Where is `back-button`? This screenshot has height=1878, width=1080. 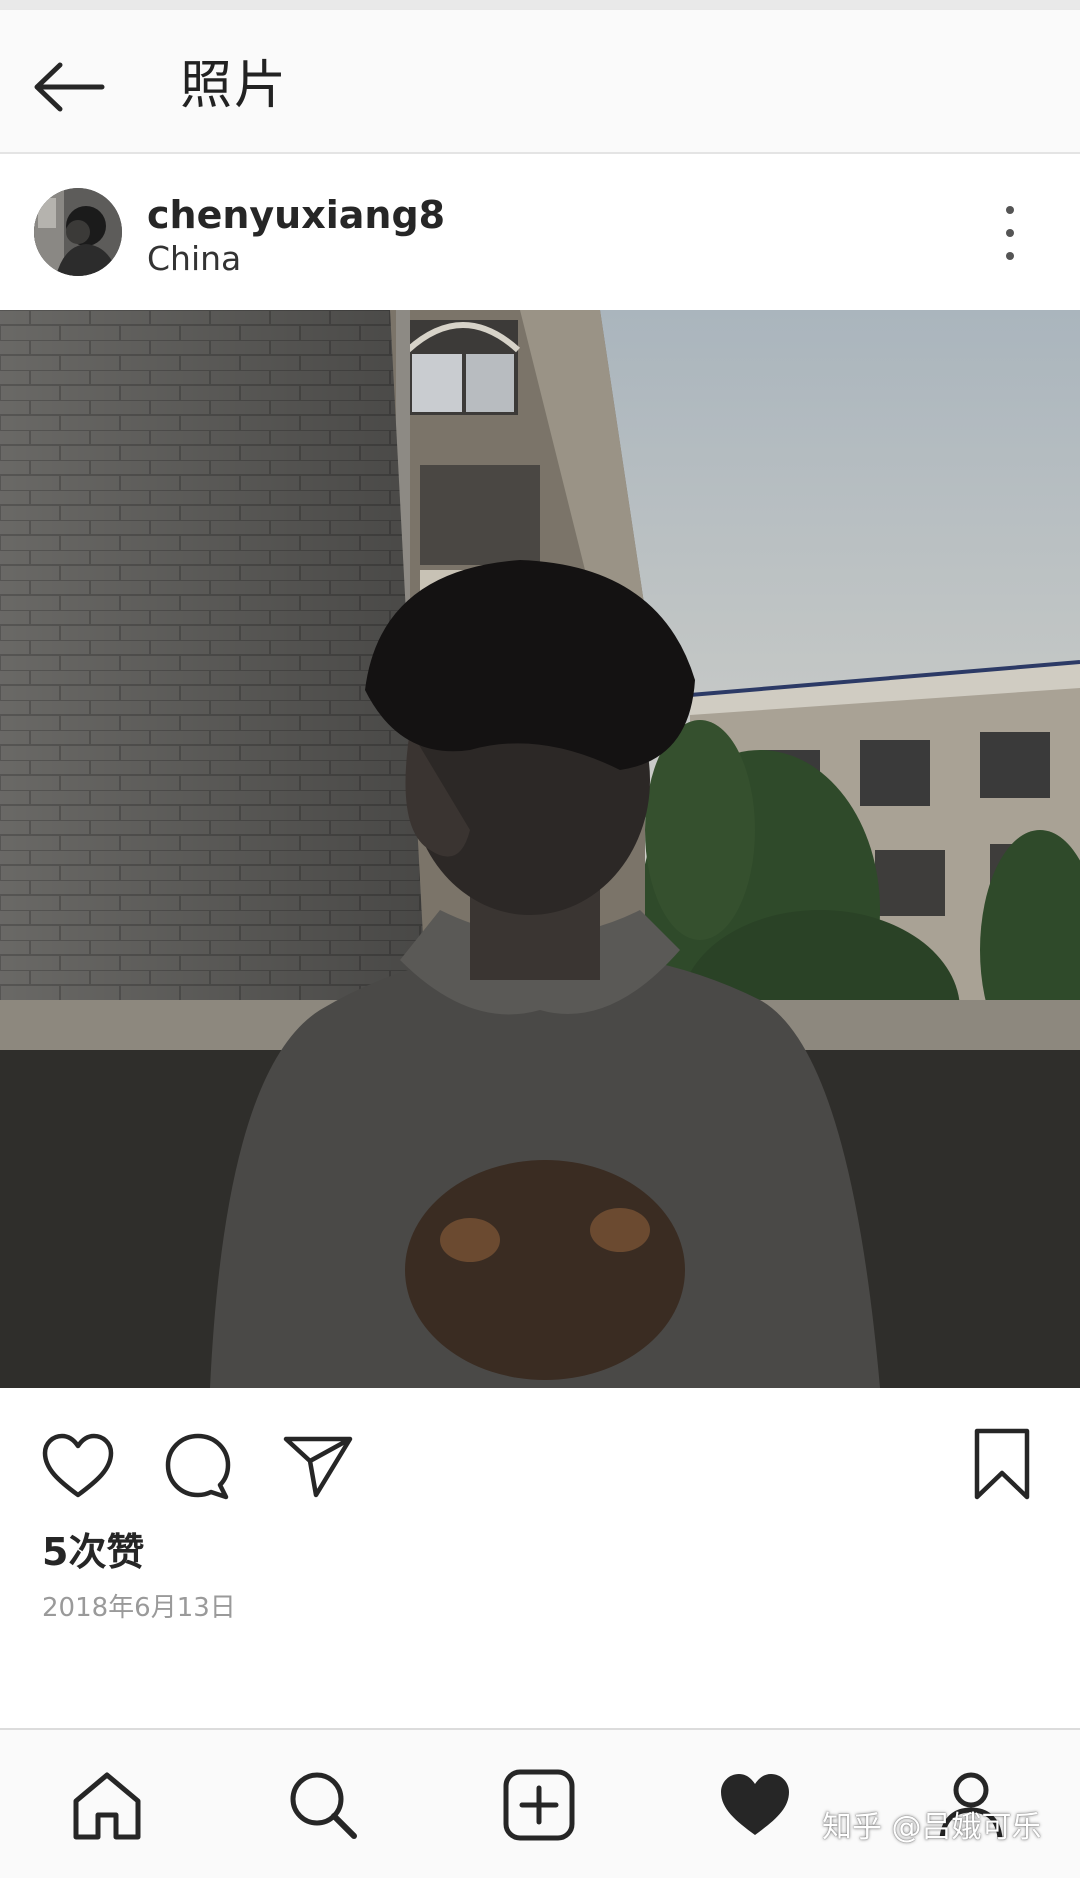 back-button is located at coordinates (69, 87).